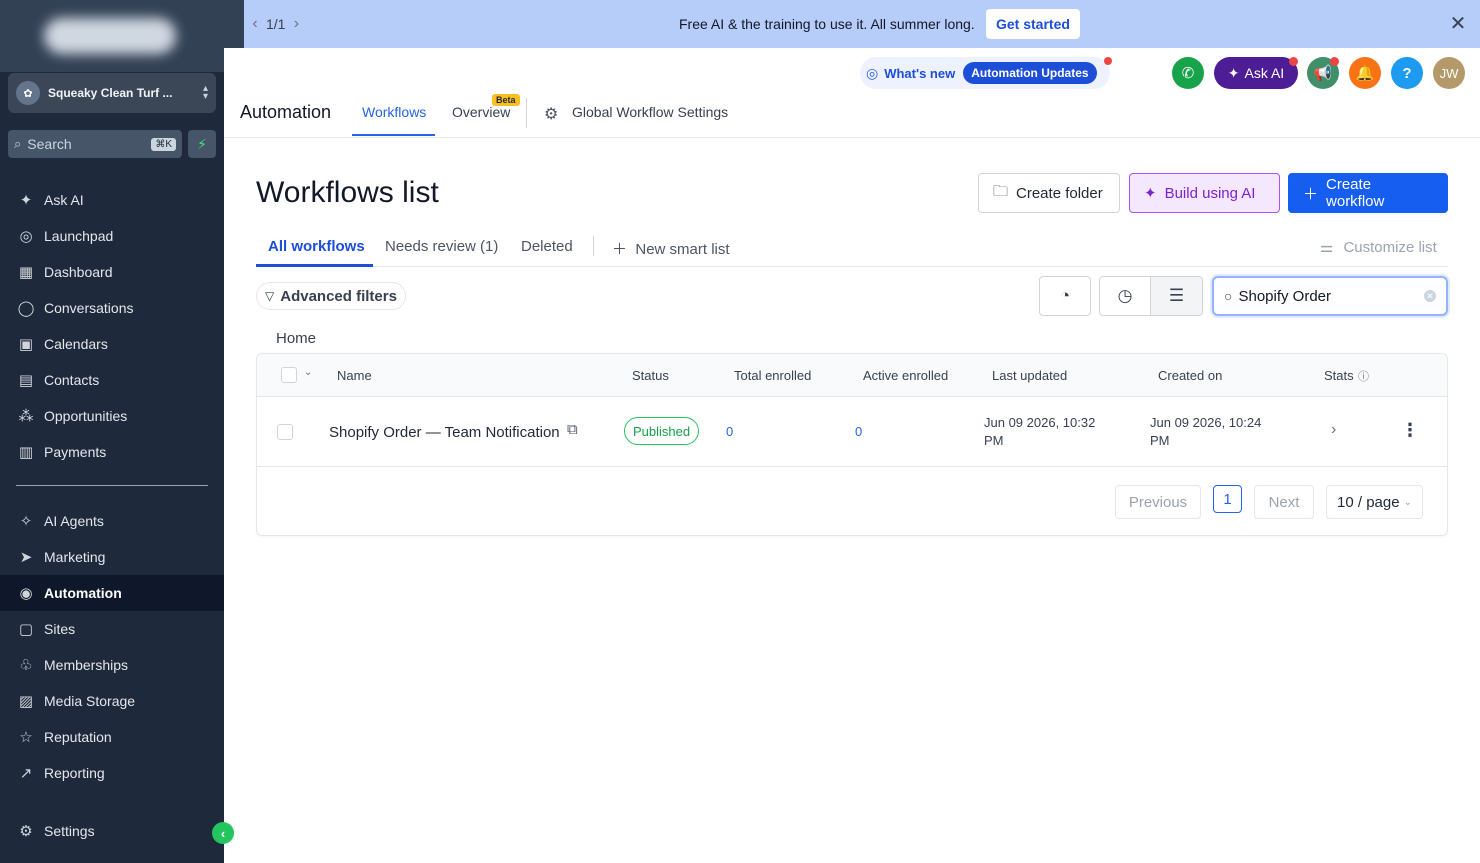 This screenshot has width=1480, height=863. Describe the element at coordinates (26, 629) in the screenshot. I see `globe-icon: ▢` at that location.